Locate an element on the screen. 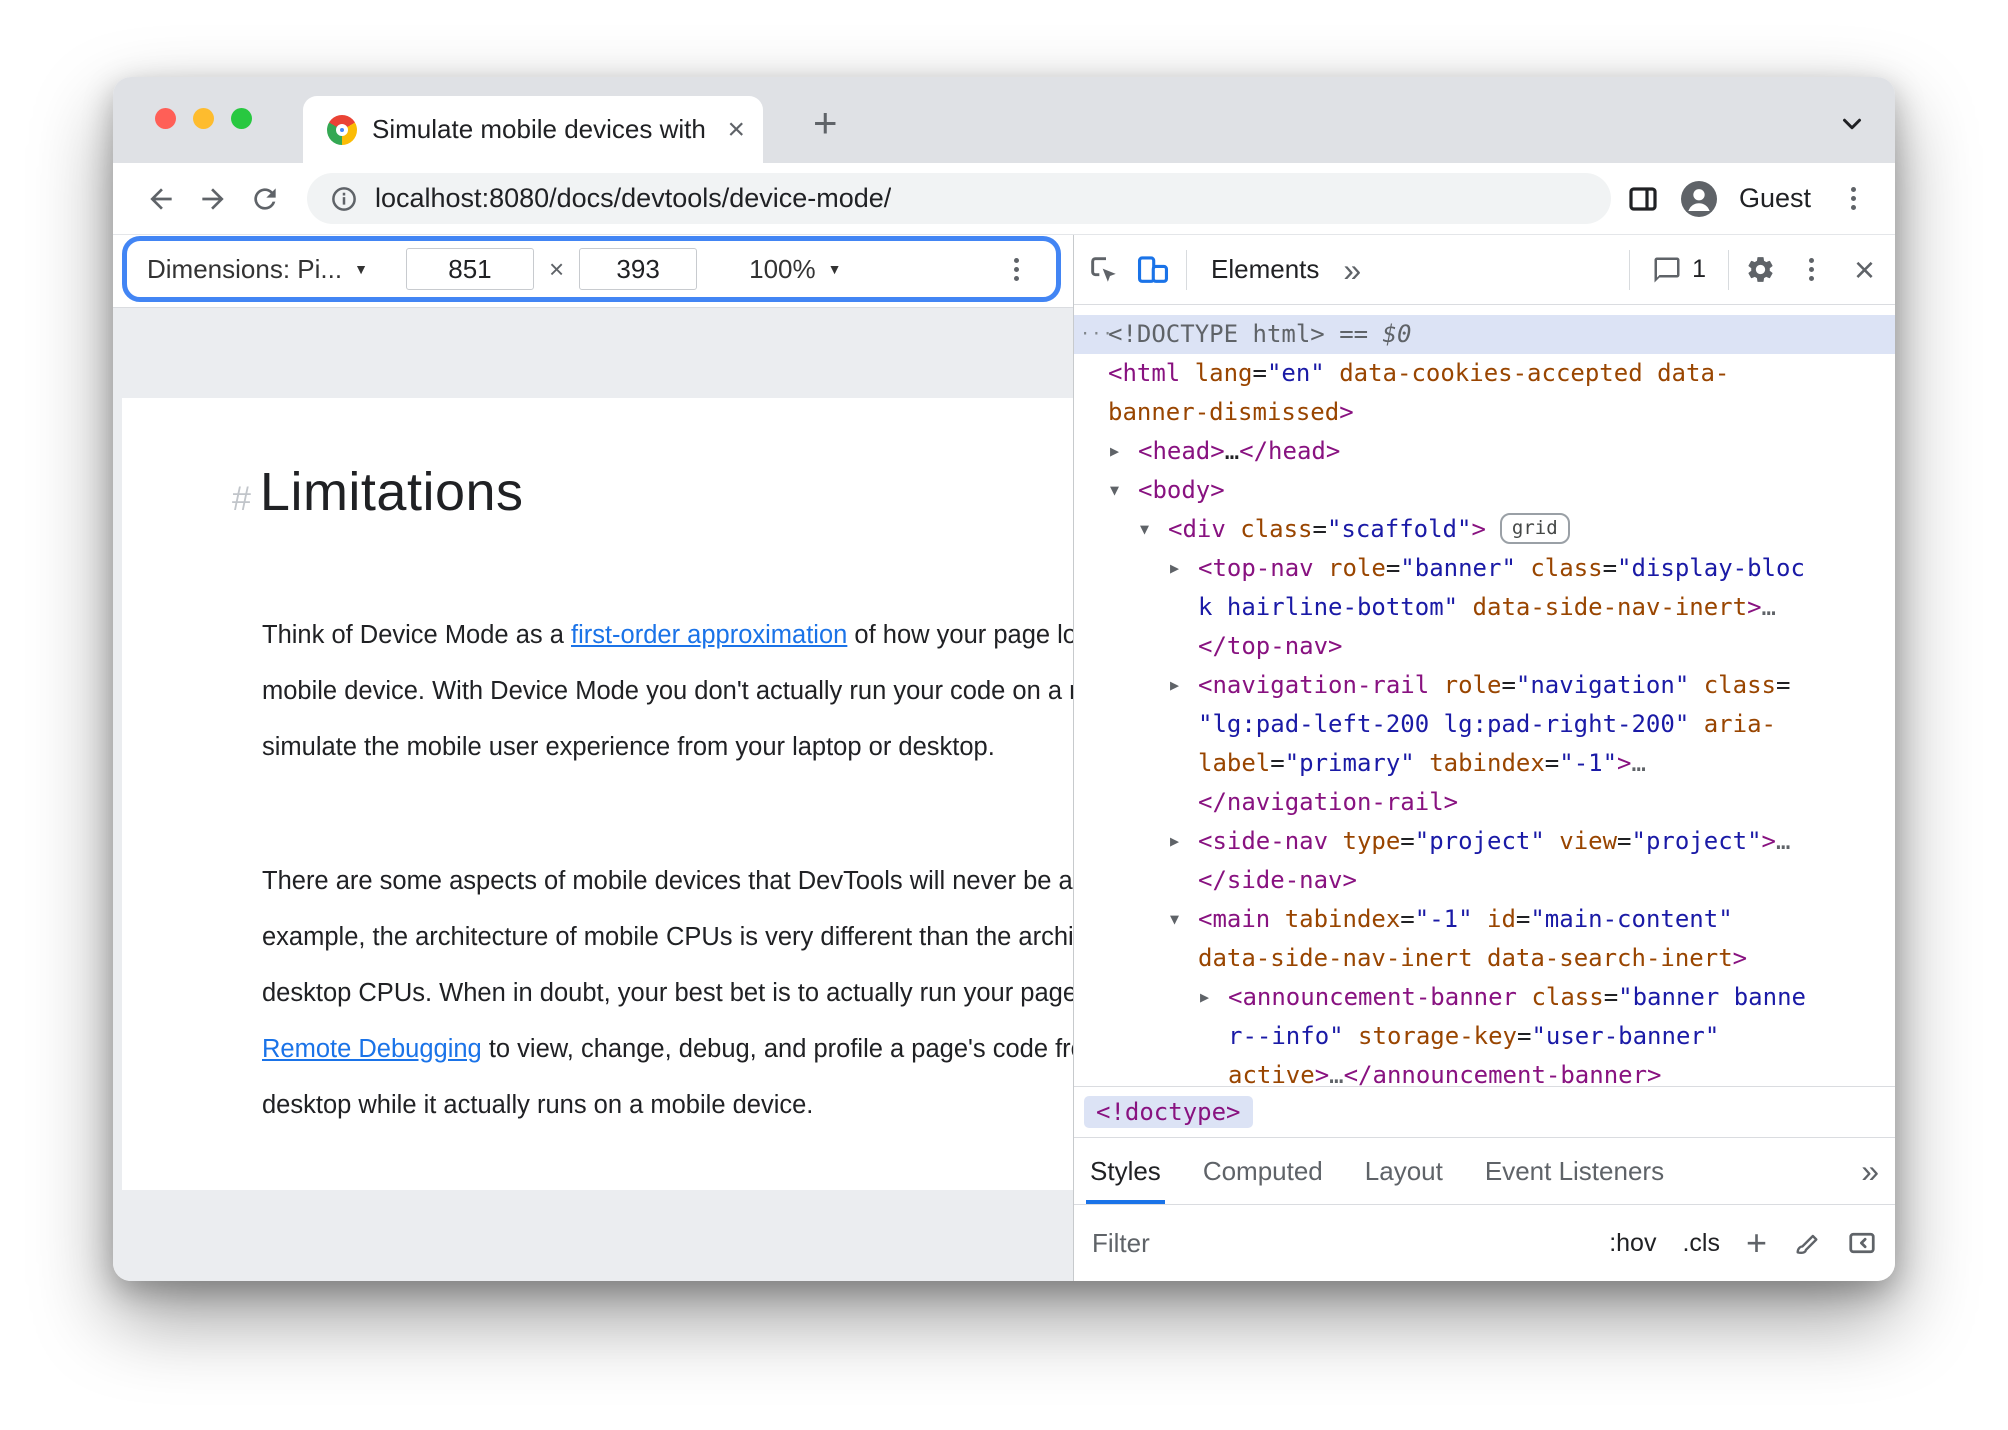 Image resolution: width=2008 pixels, height=1430 pixels. issues-button: 1 is located at coordinates (1679, 270).